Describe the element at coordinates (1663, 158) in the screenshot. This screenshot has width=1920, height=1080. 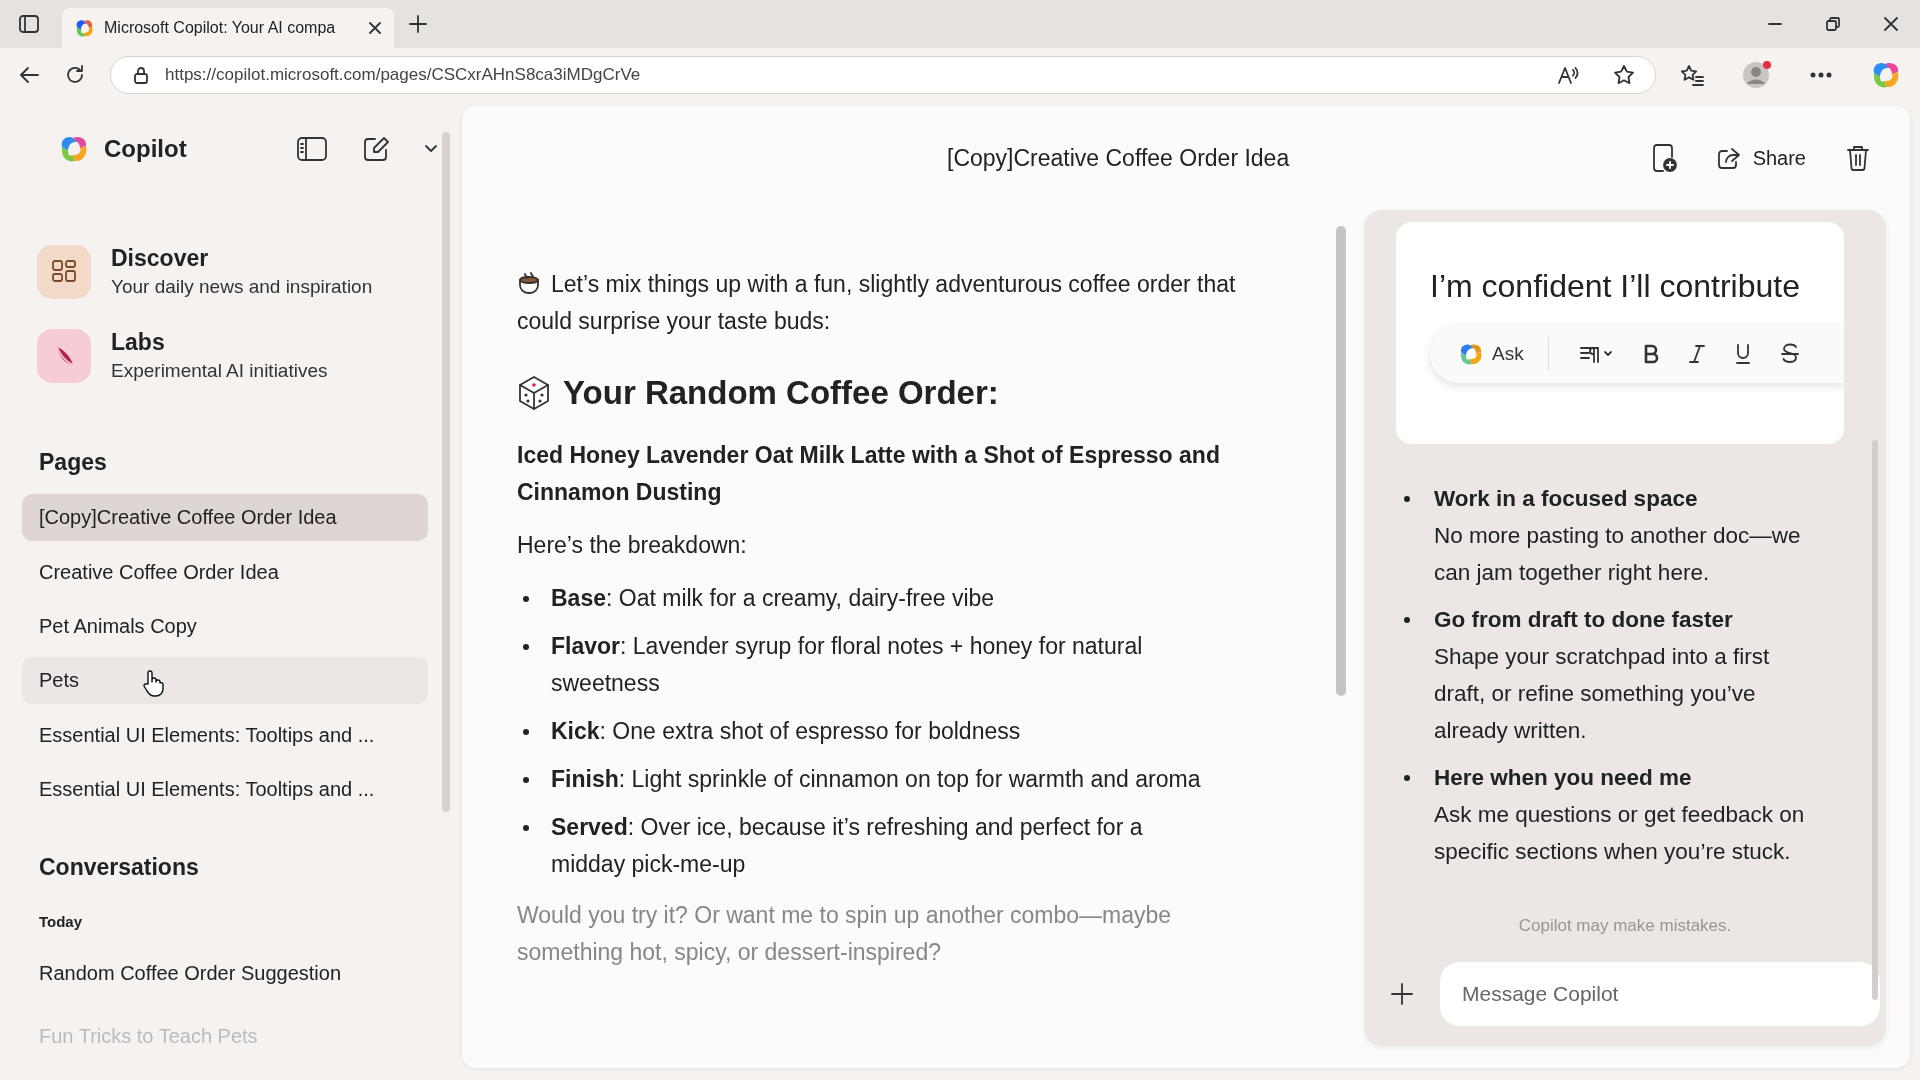
I see `new-page-icon` at that location.